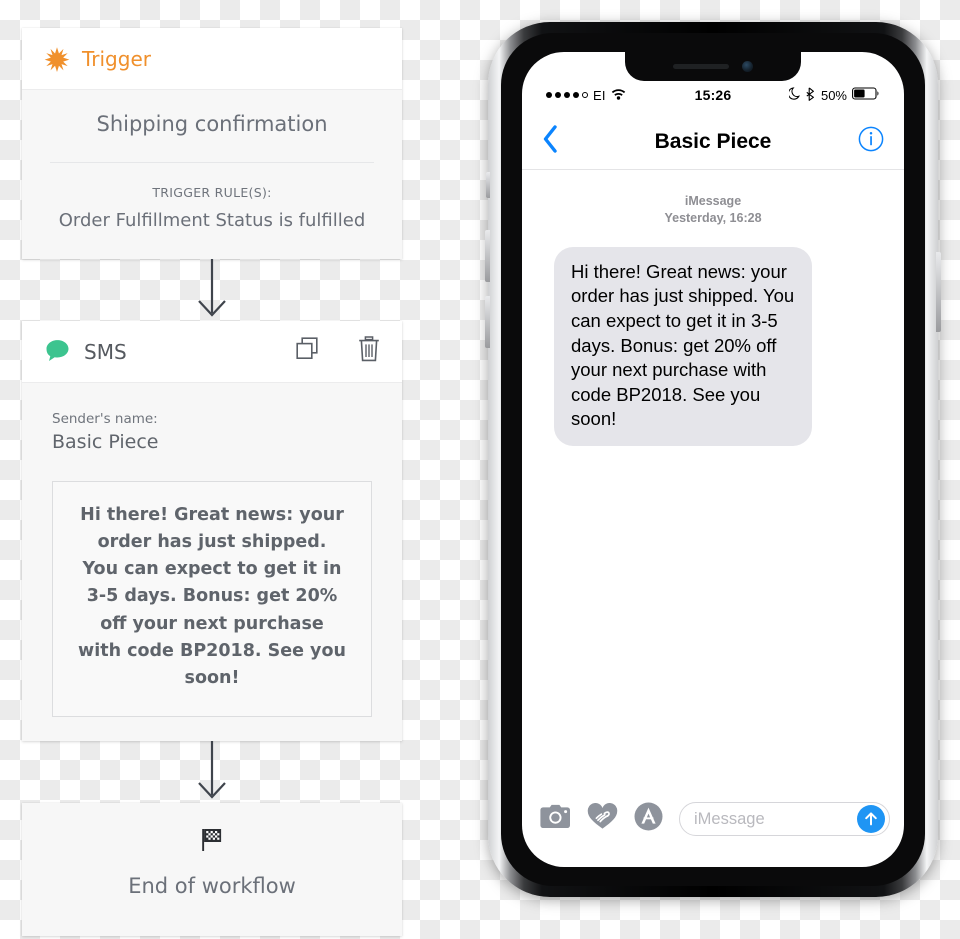 The height and width of the screenshot is (939, 960). What do you see at coordinates (871, 819) in the screenshot?
I see `arrow-up-icon` at bounding box center [871, 819].